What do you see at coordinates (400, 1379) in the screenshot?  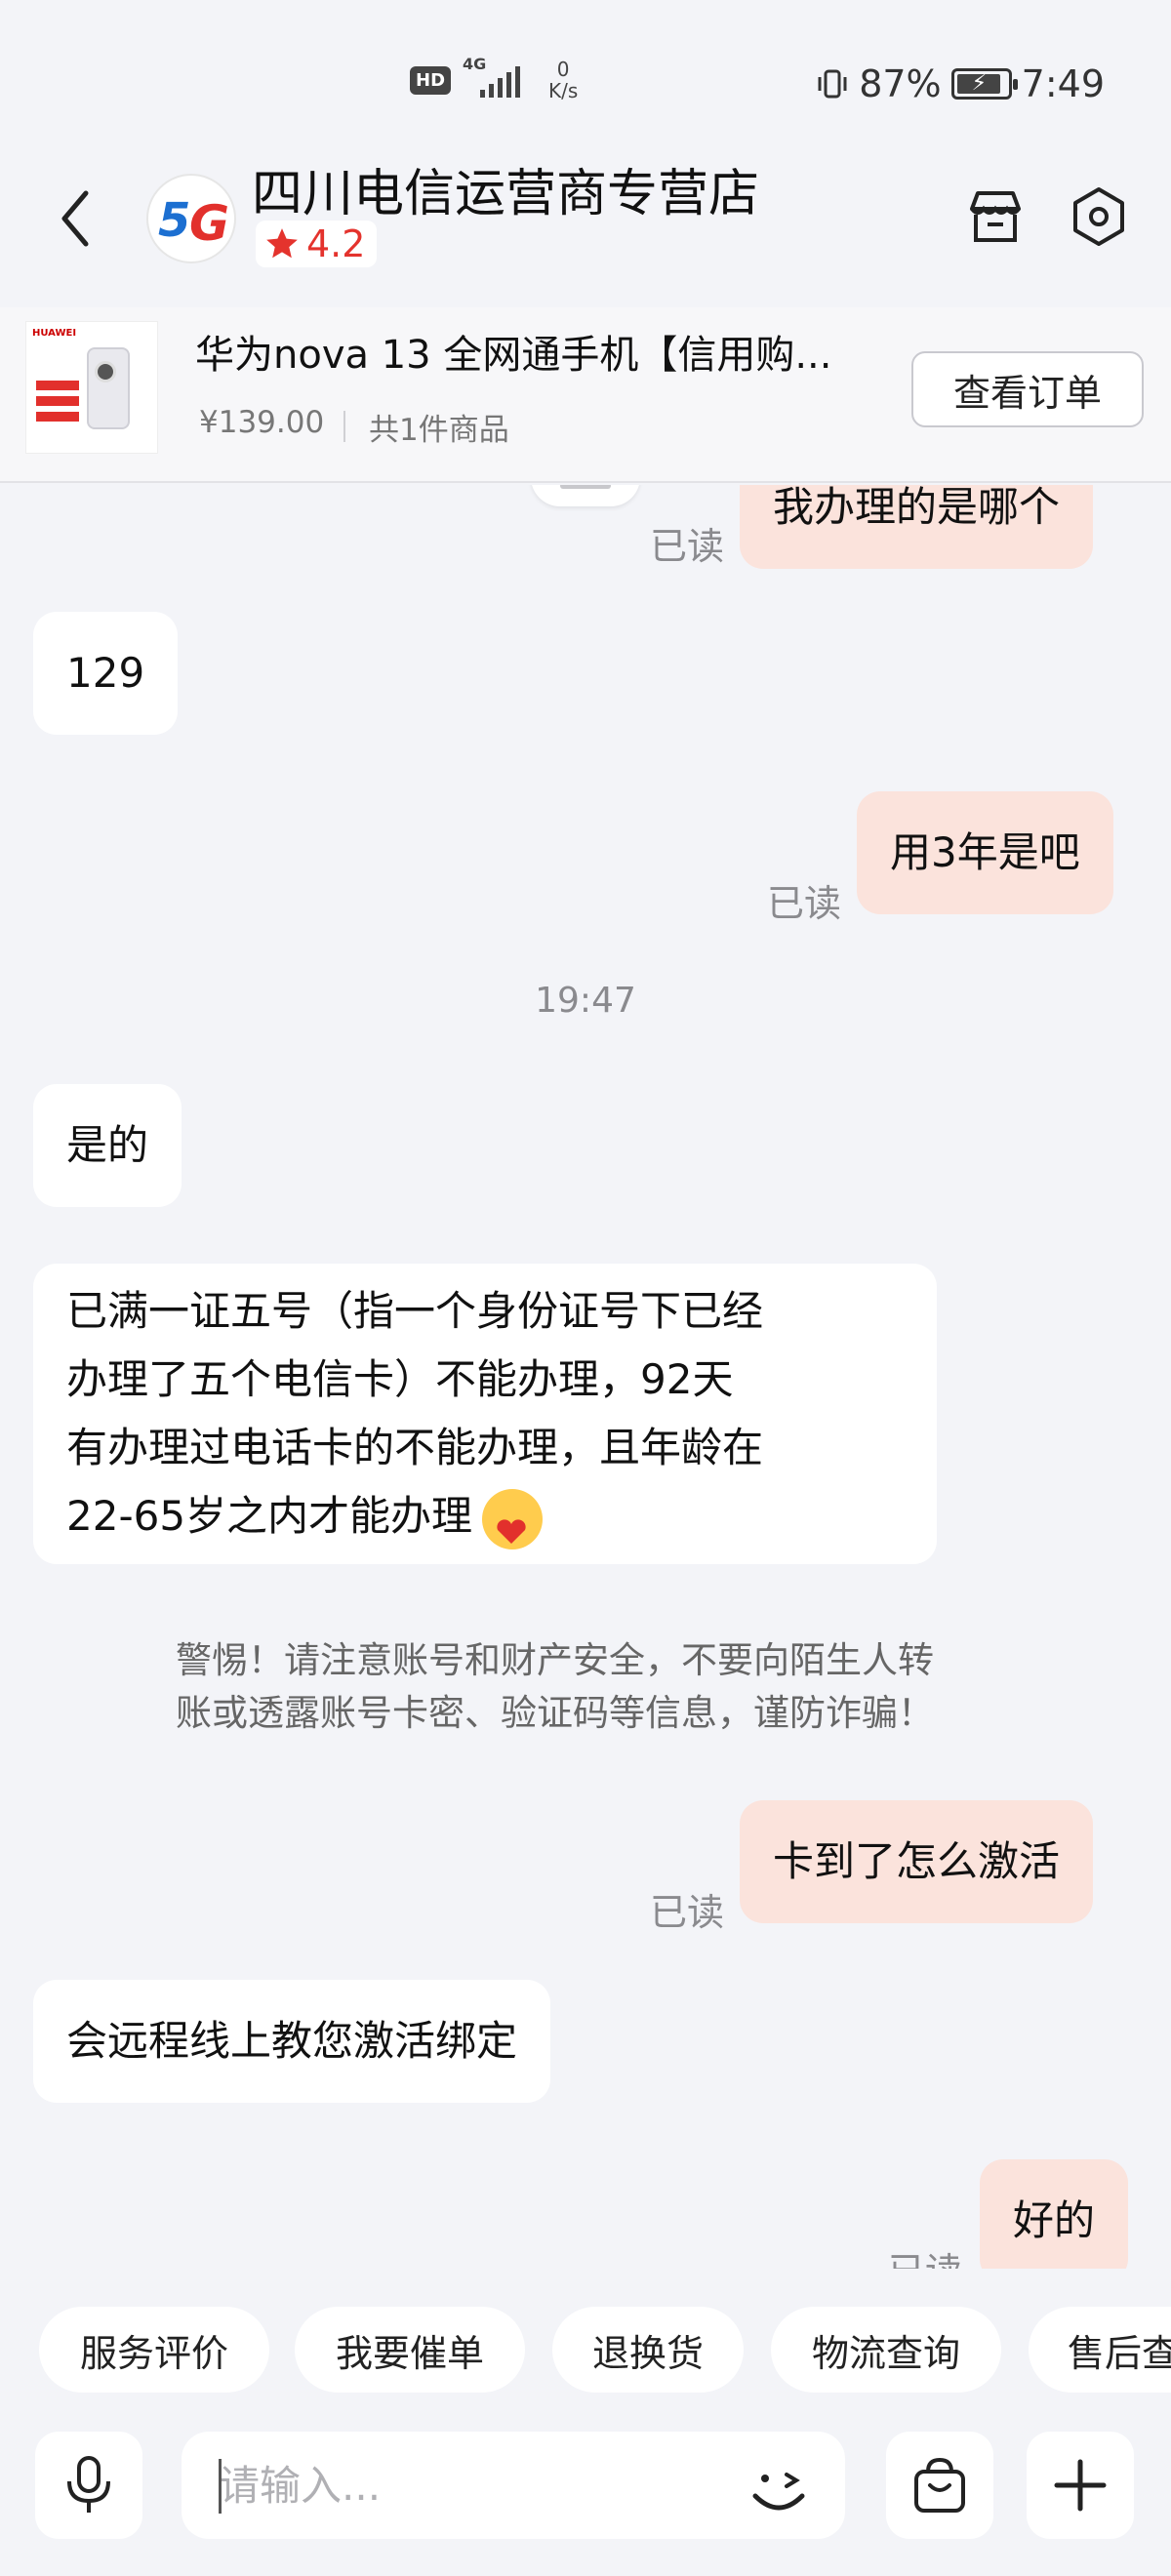 I see `message-line: 办理了五个电信卡）不能办理，92天` at bounding box center [400, 1379].